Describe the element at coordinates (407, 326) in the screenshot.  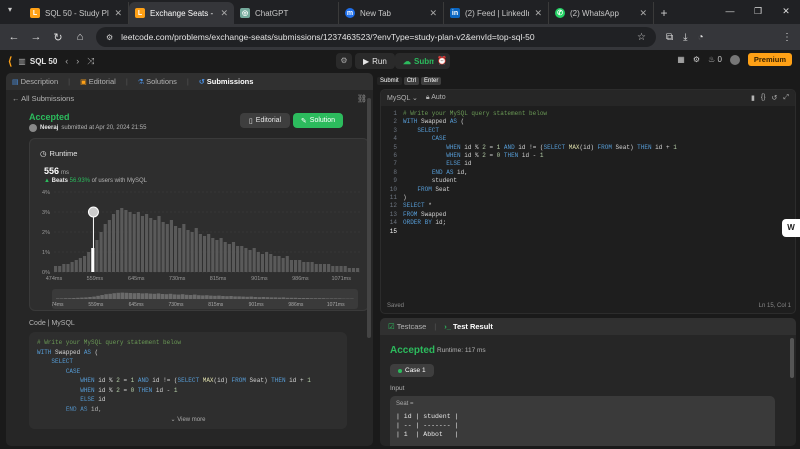
I see `tab-testcase: ☑ Testcase` at that location.